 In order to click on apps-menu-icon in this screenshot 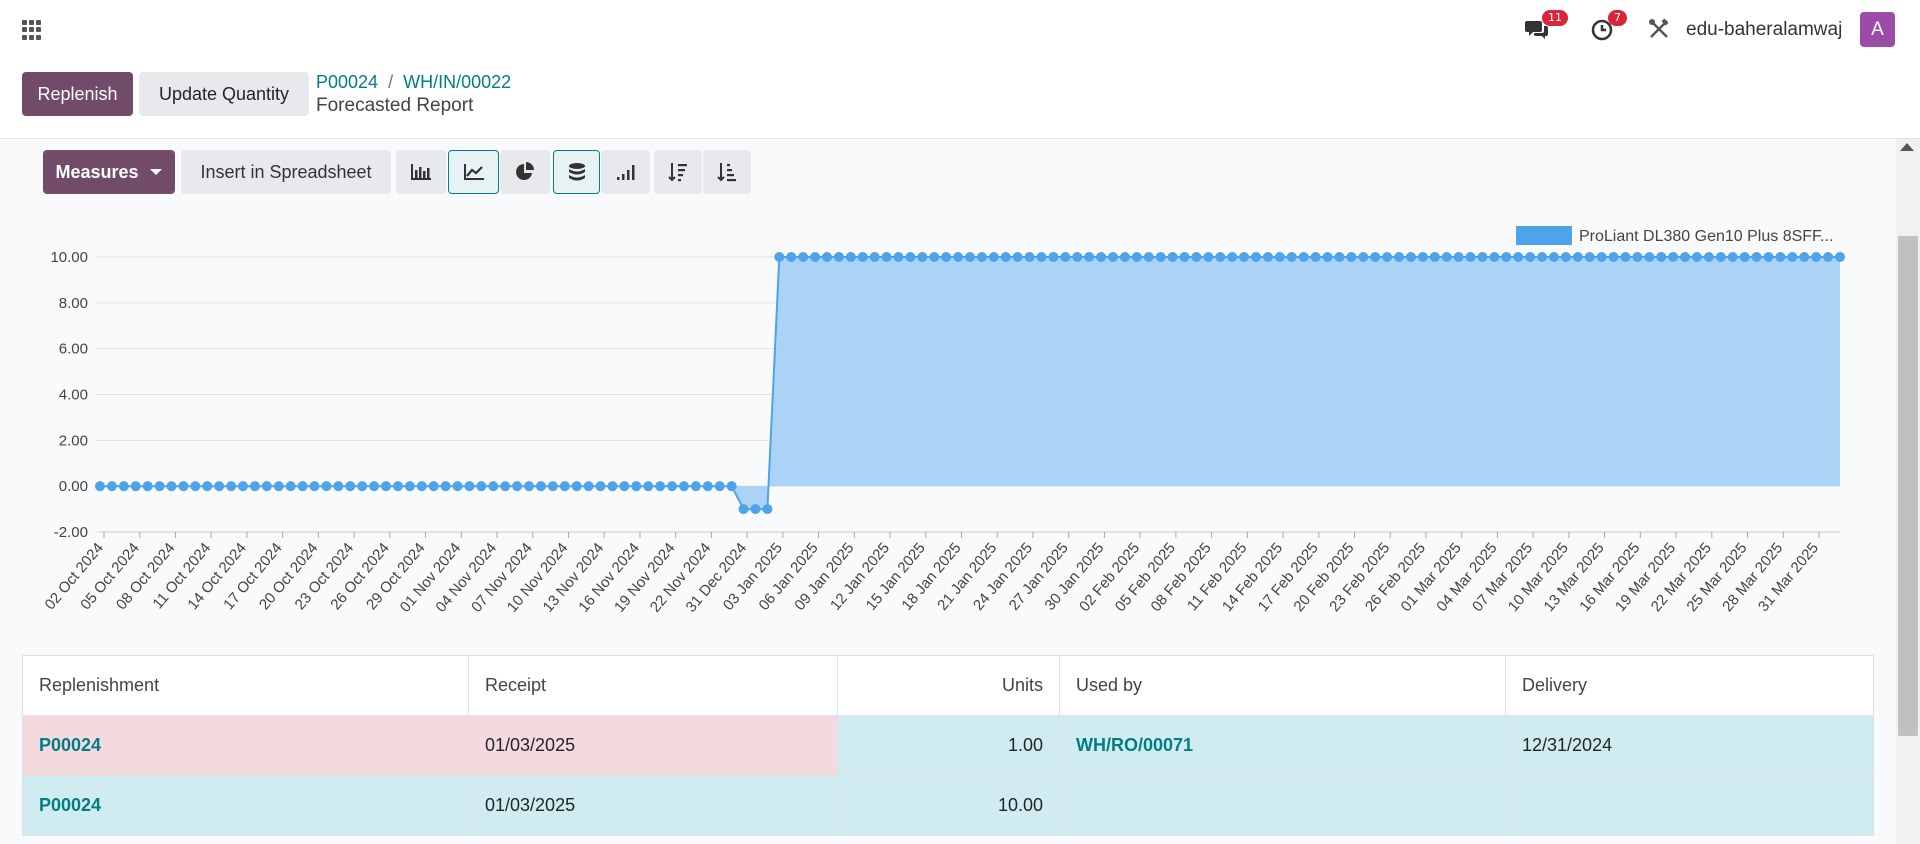, I will do `click(32, 30)`.